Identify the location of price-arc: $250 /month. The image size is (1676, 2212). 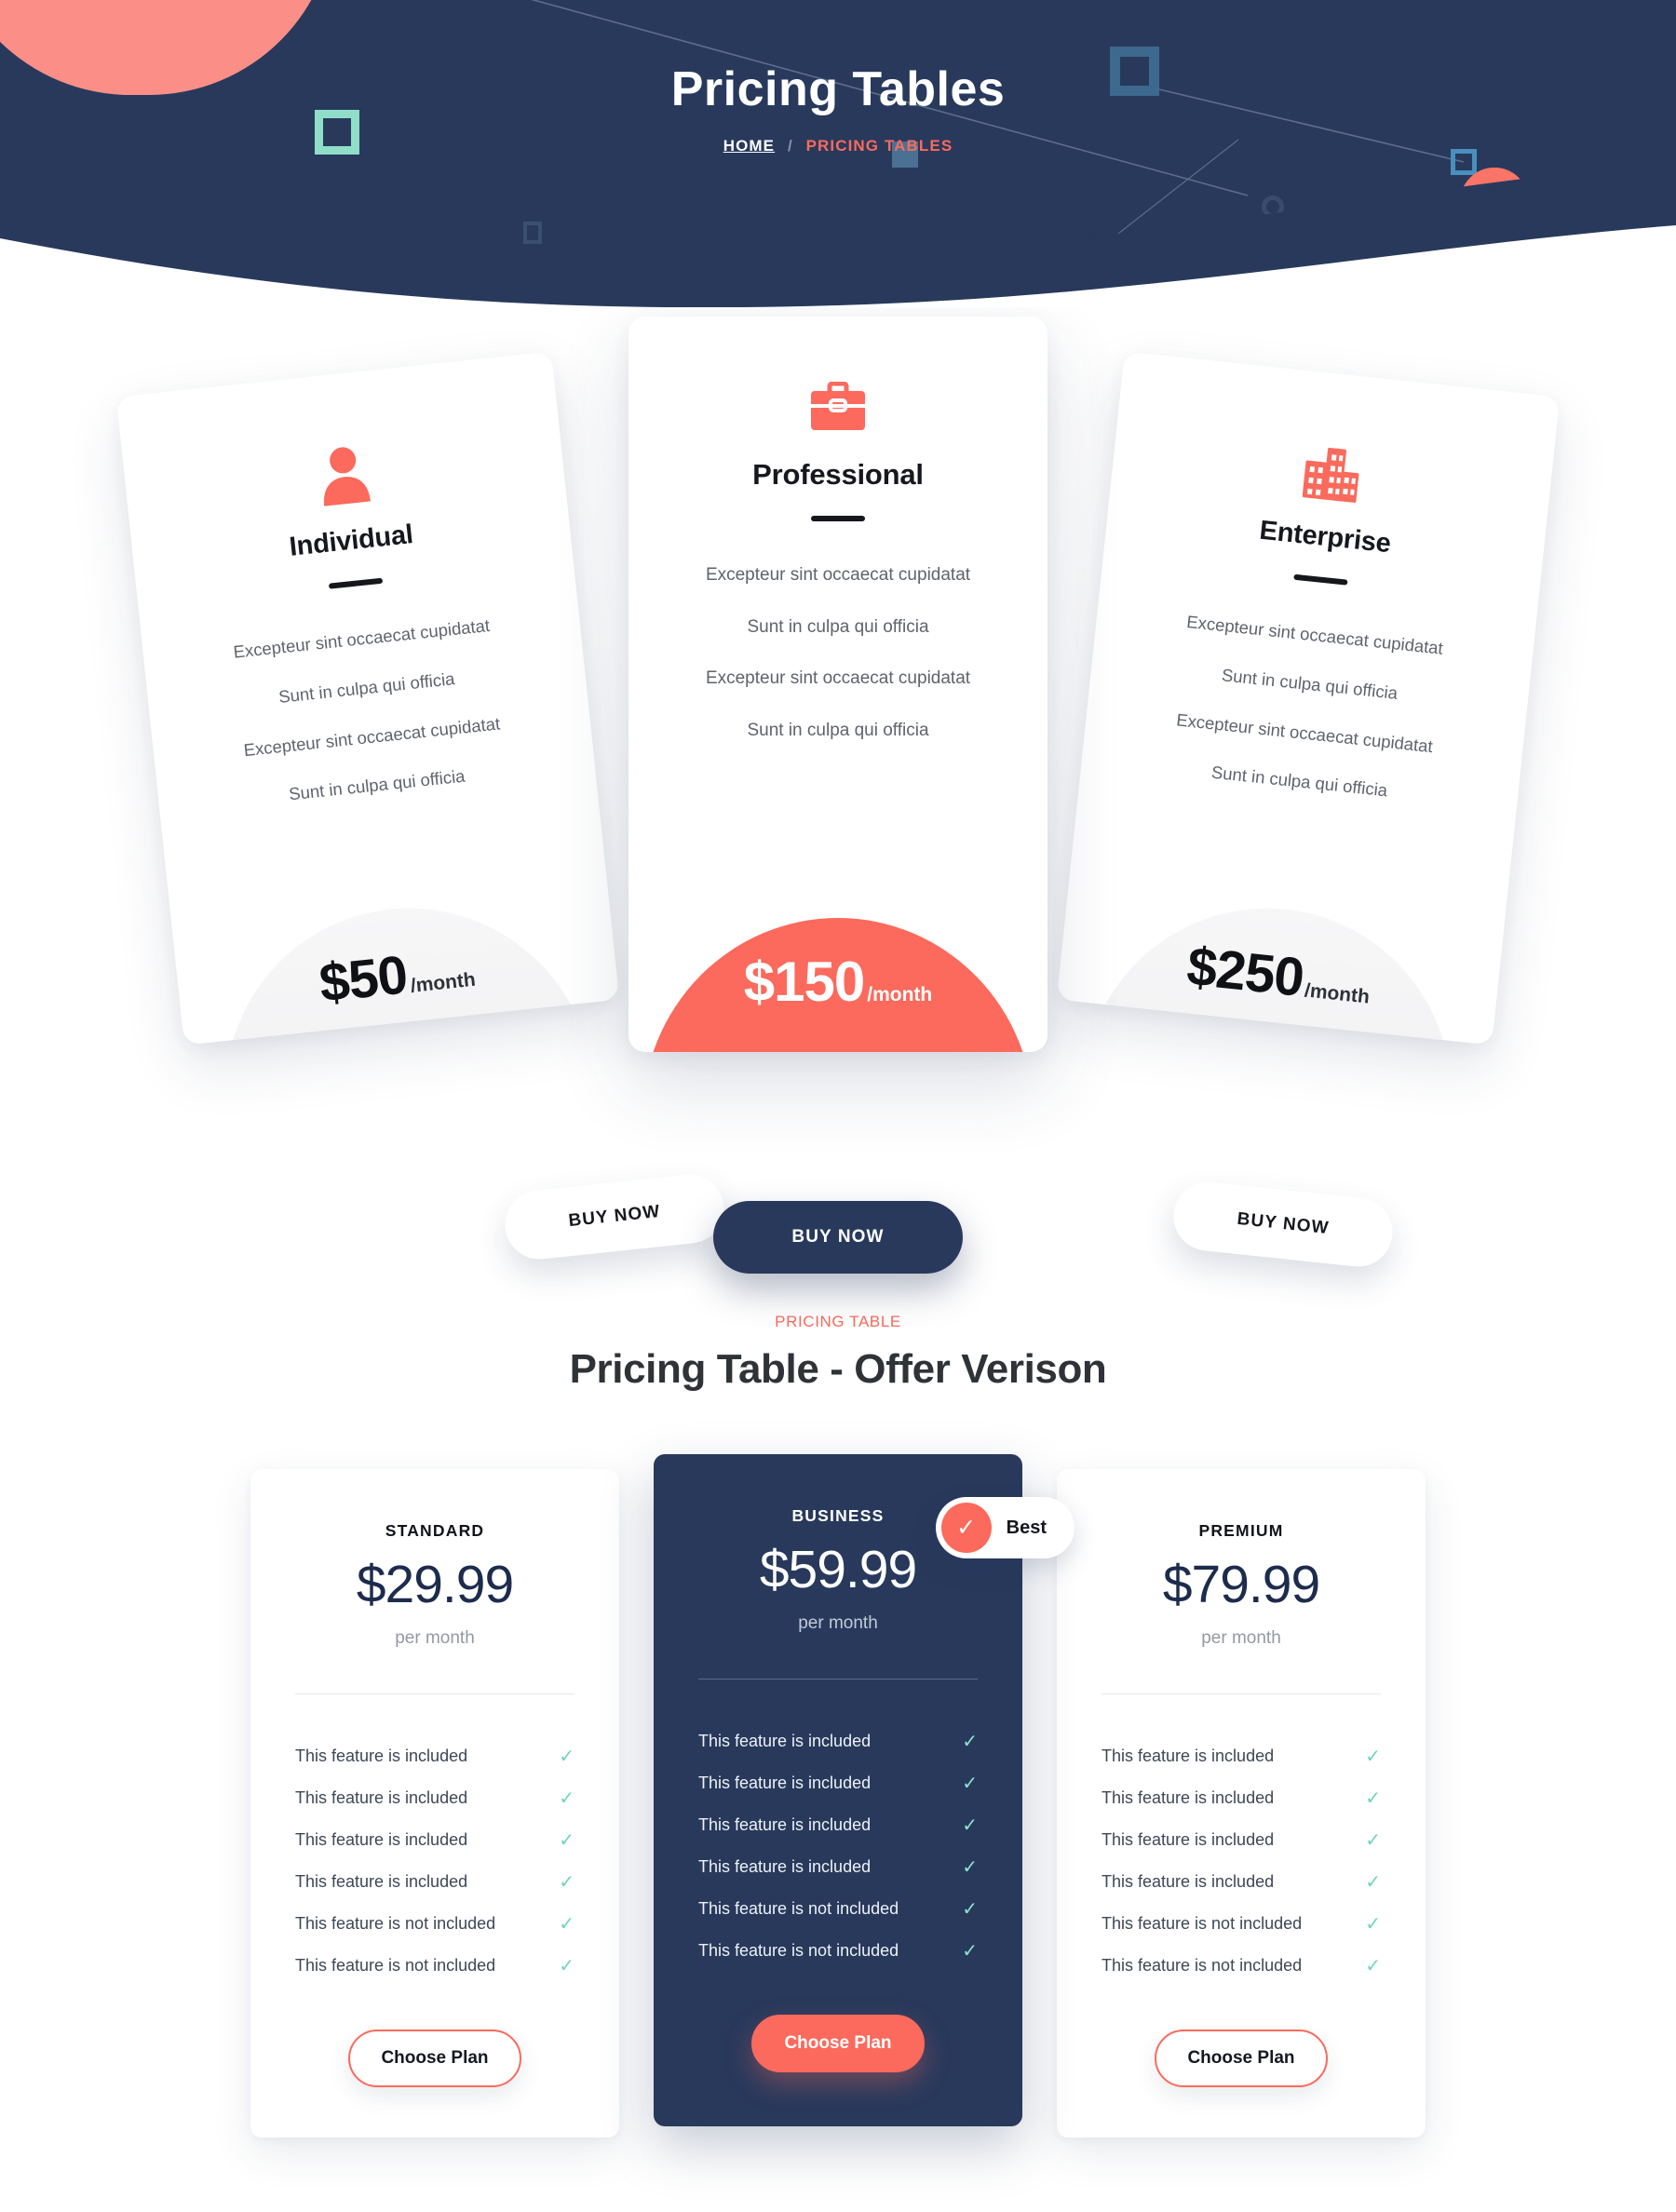
(1276, 968).